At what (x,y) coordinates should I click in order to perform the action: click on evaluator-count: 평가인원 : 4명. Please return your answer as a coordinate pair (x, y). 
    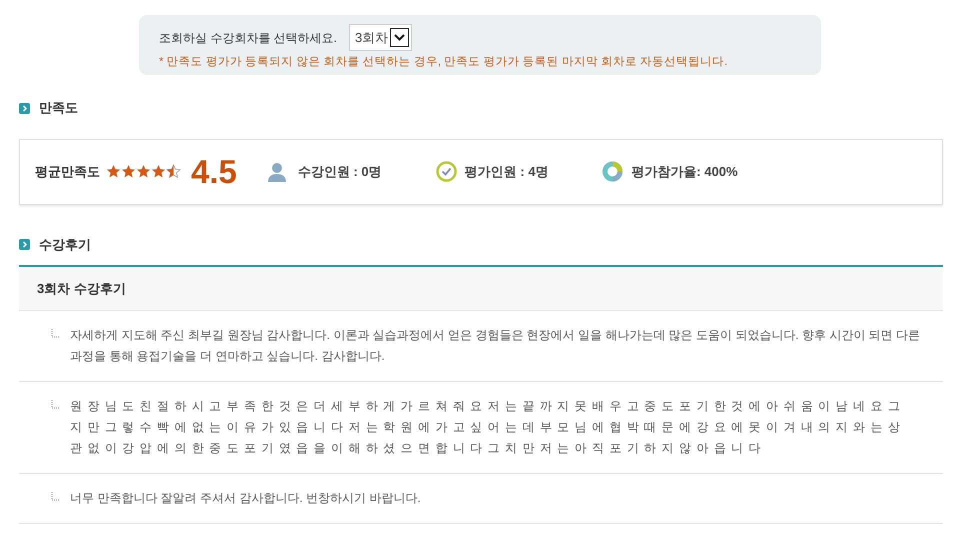
    Looking at the image, I should click on (506, 172).